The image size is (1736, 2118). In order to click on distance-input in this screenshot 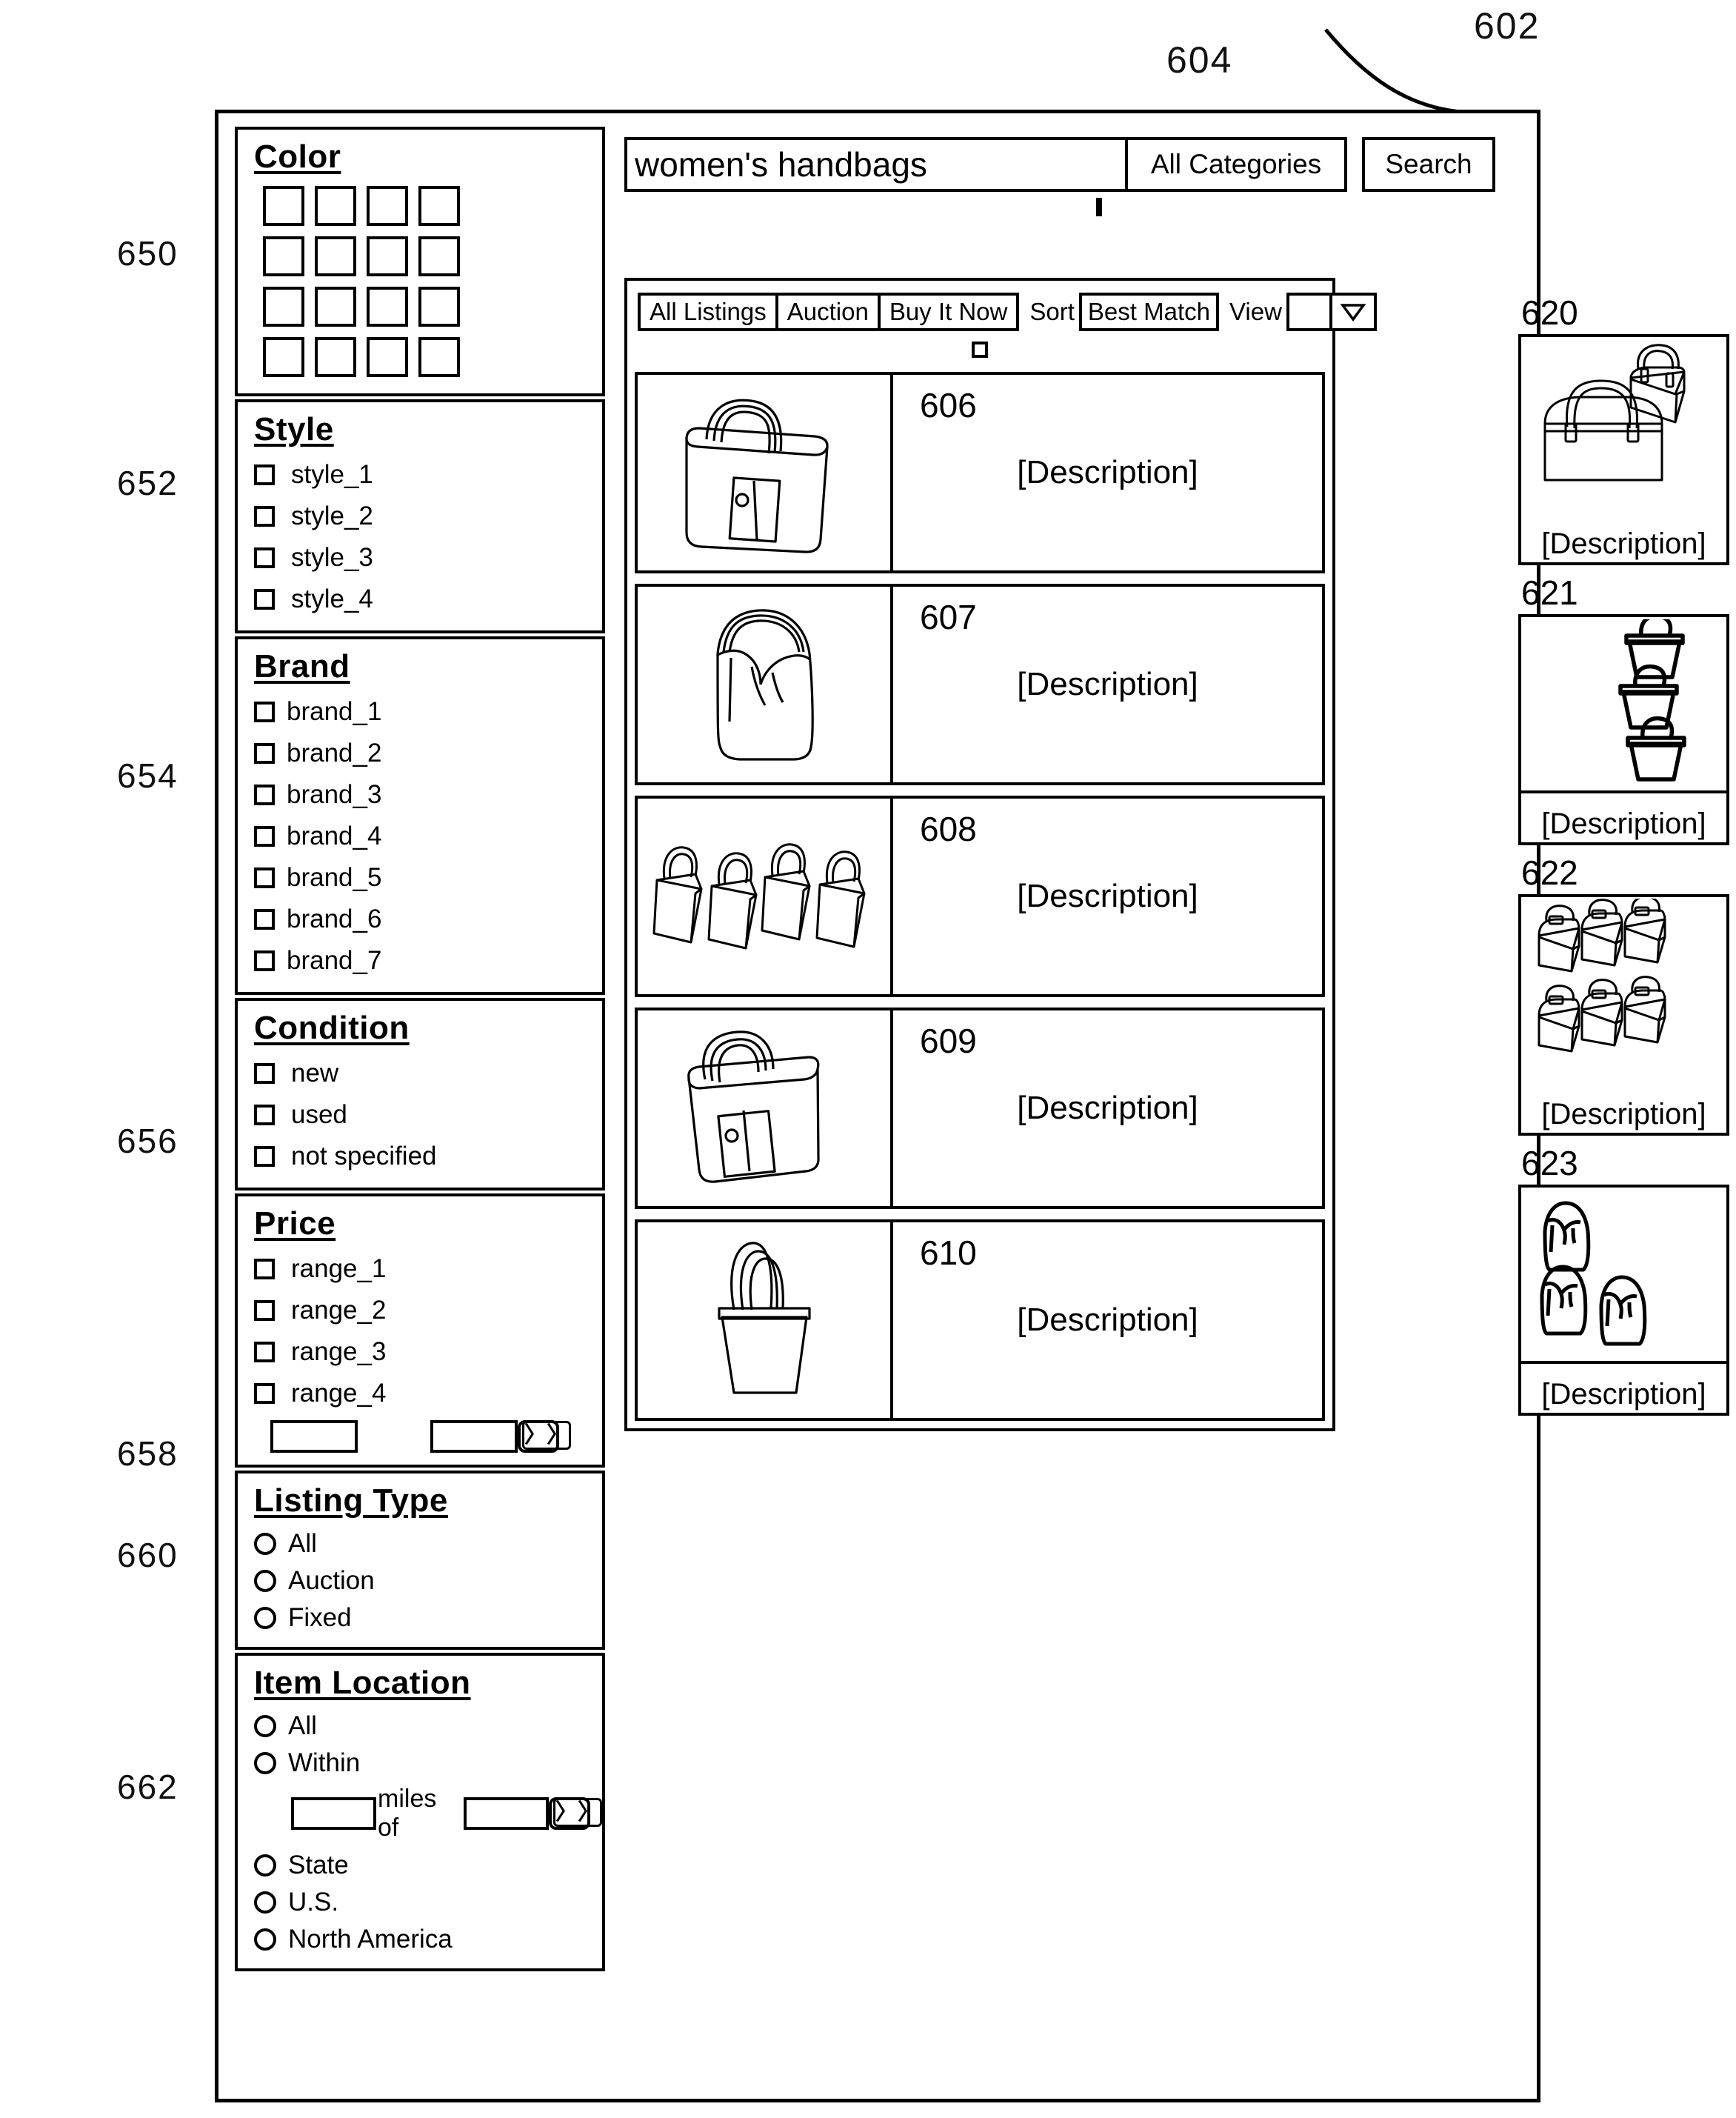, I will do `click(334, 1813)`.